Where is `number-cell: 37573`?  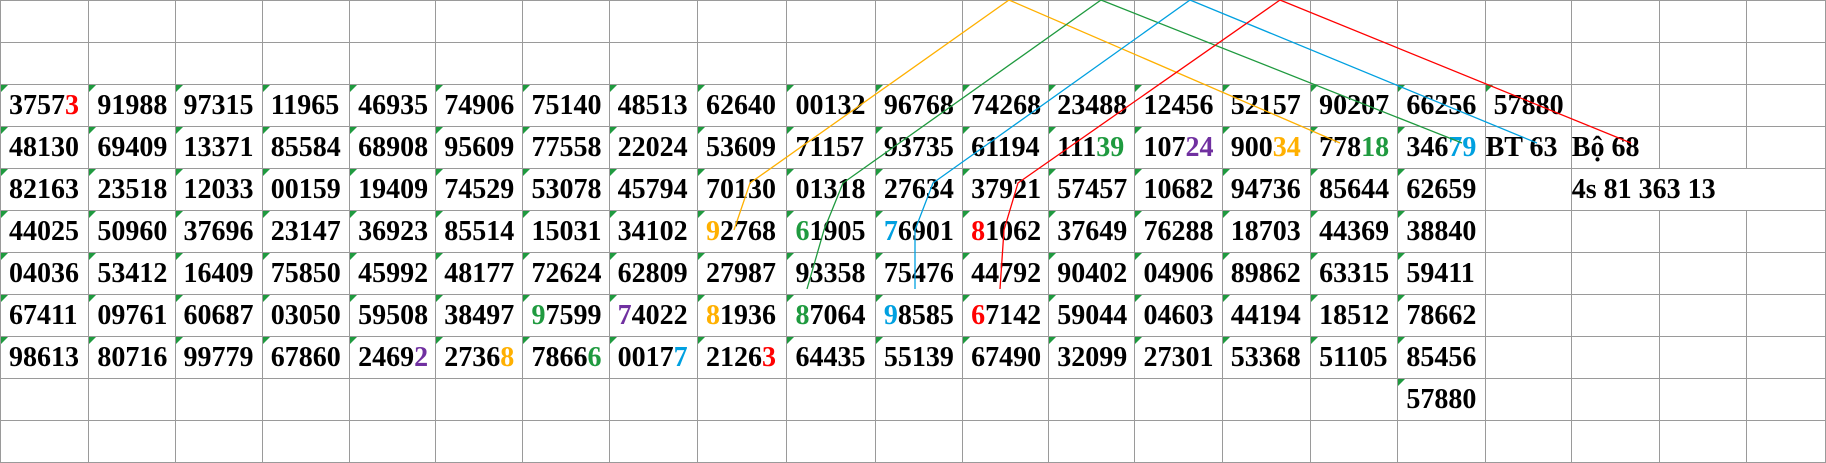
number-cell: 37573 is located at coordinates (45, 105).